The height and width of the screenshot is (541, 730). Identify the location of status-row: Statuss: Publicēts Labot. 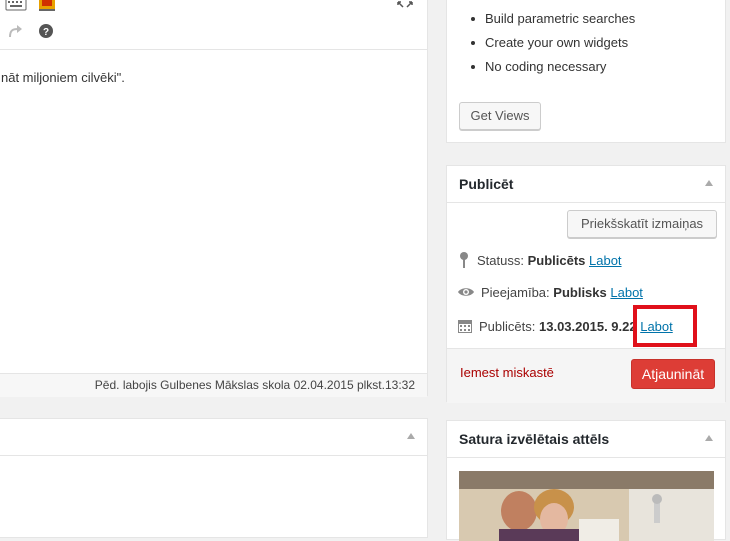
(539, 261).